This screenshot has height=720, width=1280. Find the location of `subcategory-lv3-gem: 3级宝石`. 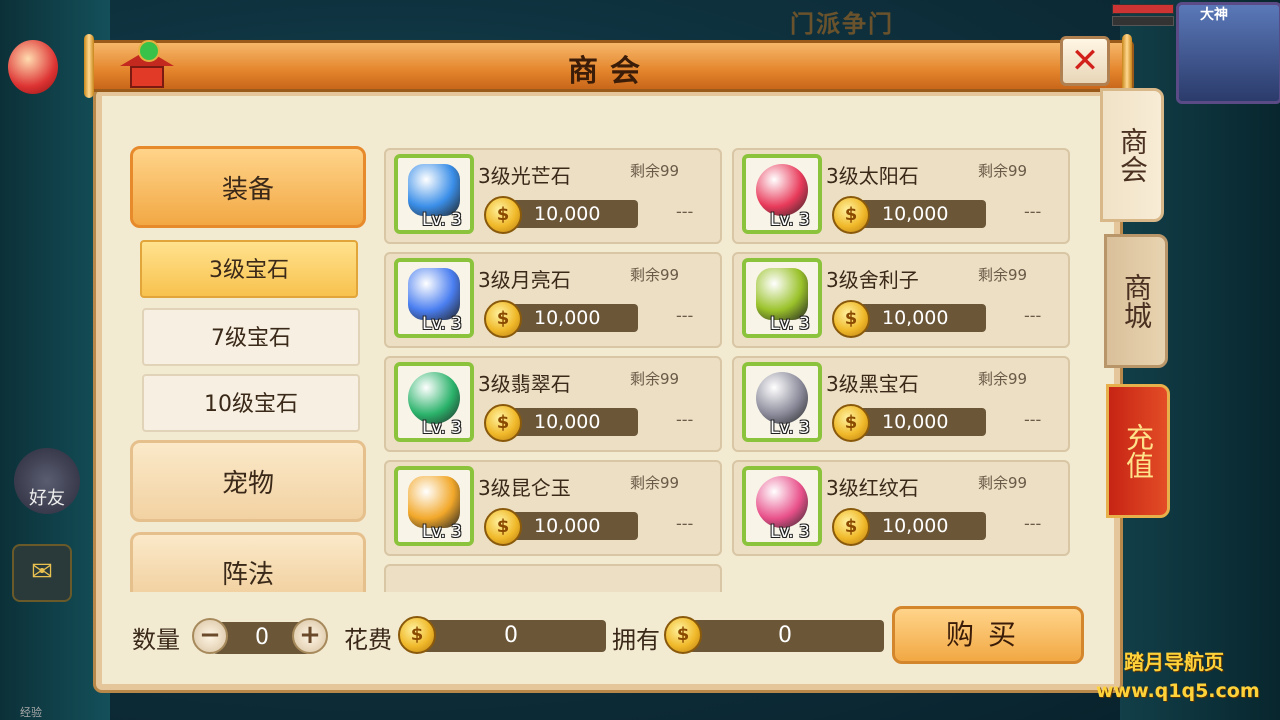

subcategory-lv3-gem: 3级宝石 is located at coordinates (249, 269).